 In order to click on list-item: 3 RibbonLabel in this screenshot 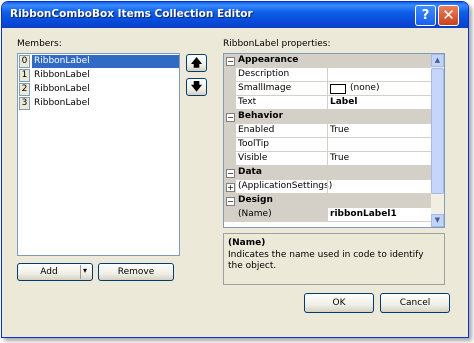, I will do `click(99, 103)`.